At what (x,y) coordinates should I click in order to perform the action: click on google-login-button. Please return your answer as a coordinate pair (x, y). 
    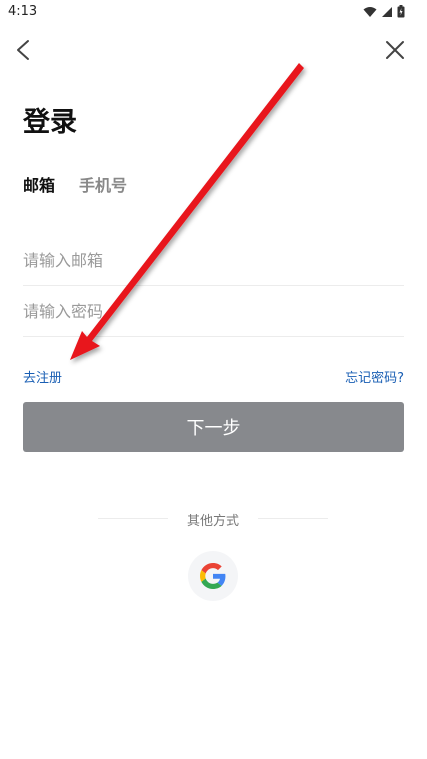
    Looking at the image, I should click on (213, 576).